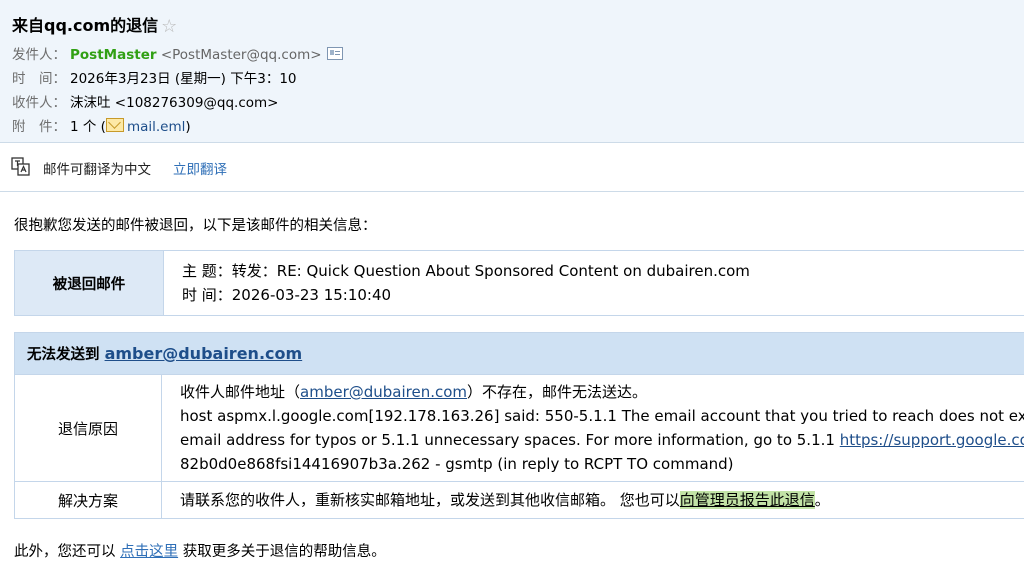  Describe the element at coordinates (195, 224) in the screenshot. I see `intro-text: 很抱歉您发送的邮件被退回，以下是该邮件的相关信息：` at that location.